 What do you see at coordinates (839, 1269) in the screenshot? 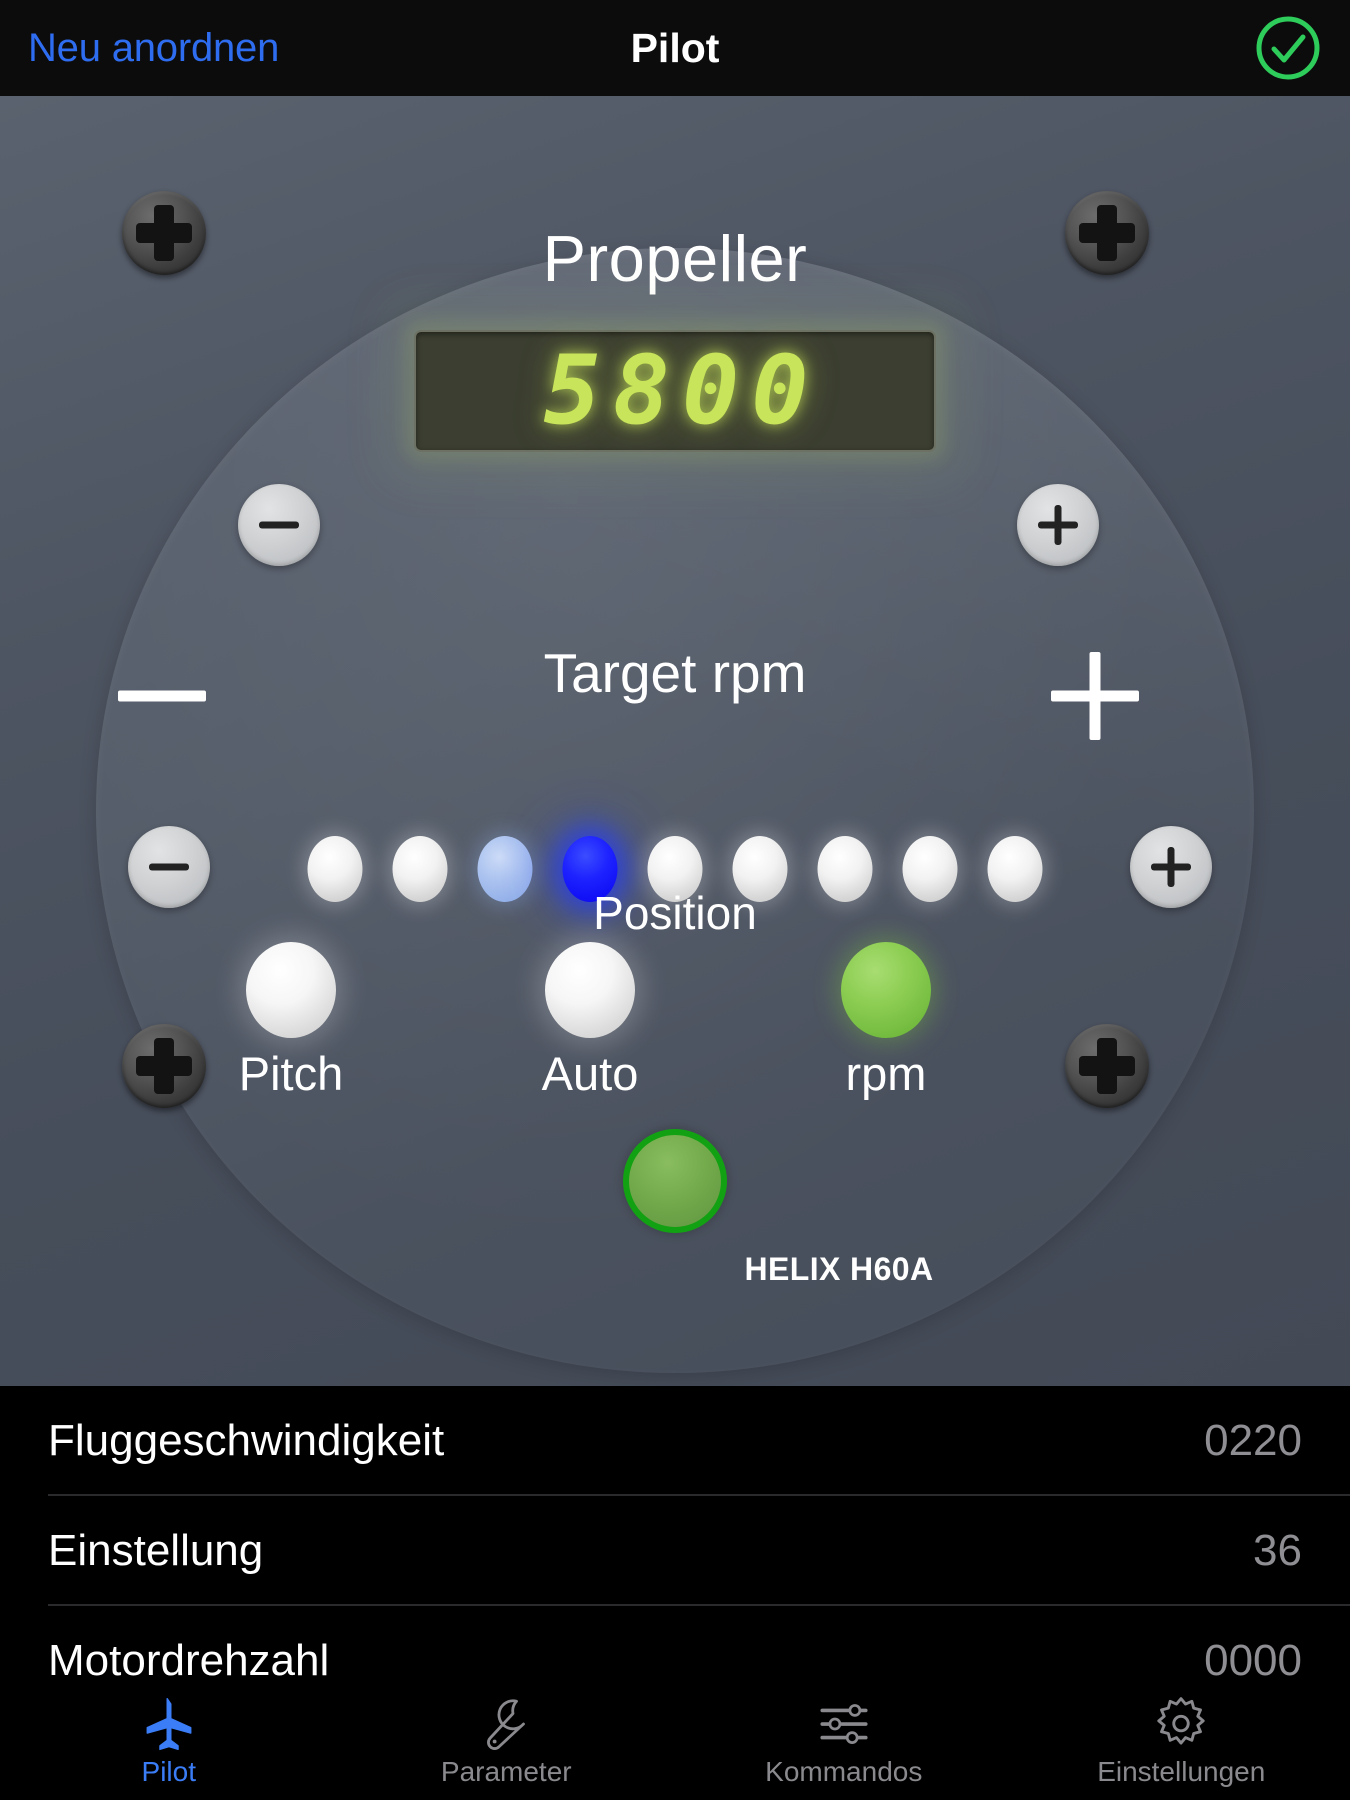
I see `model-label: HELIX H60A` at bounding box center [839, 1269].